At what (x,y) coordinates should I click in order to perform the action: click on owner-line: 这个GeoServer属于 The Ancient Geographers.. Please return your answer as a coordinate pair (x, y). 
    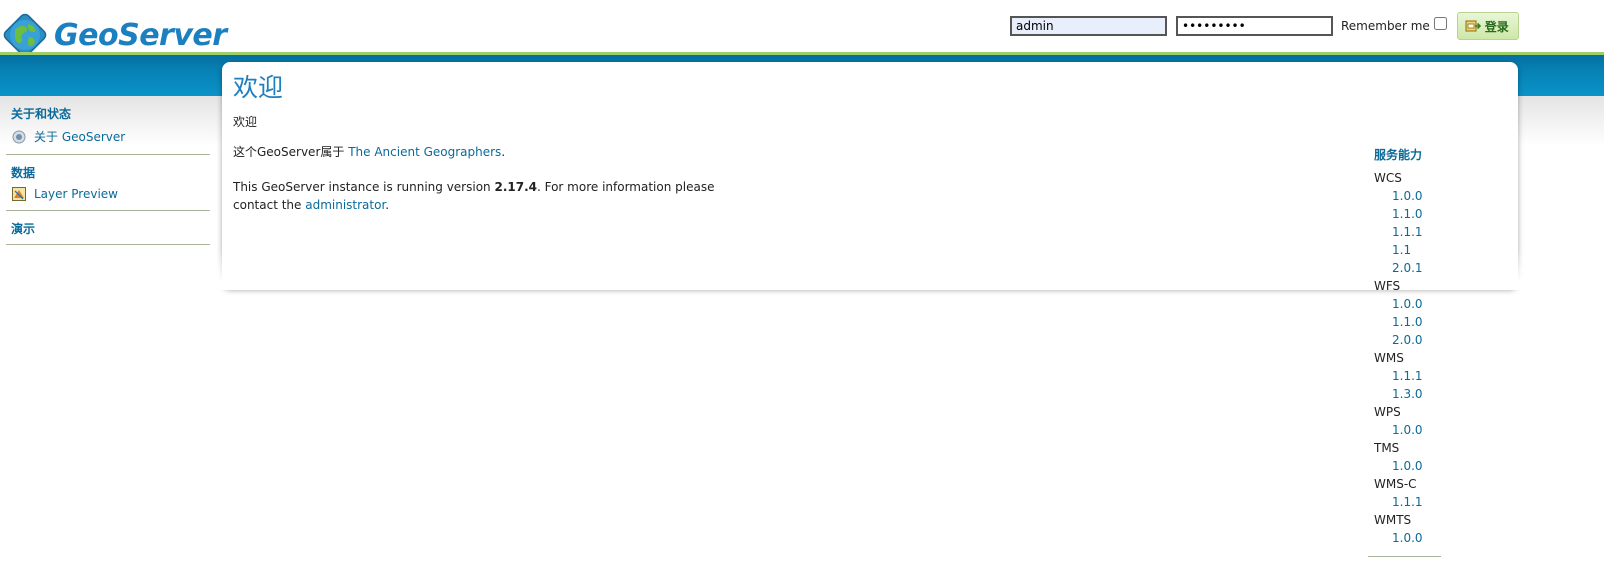
    Looking at the image, I should click on (369, 151).